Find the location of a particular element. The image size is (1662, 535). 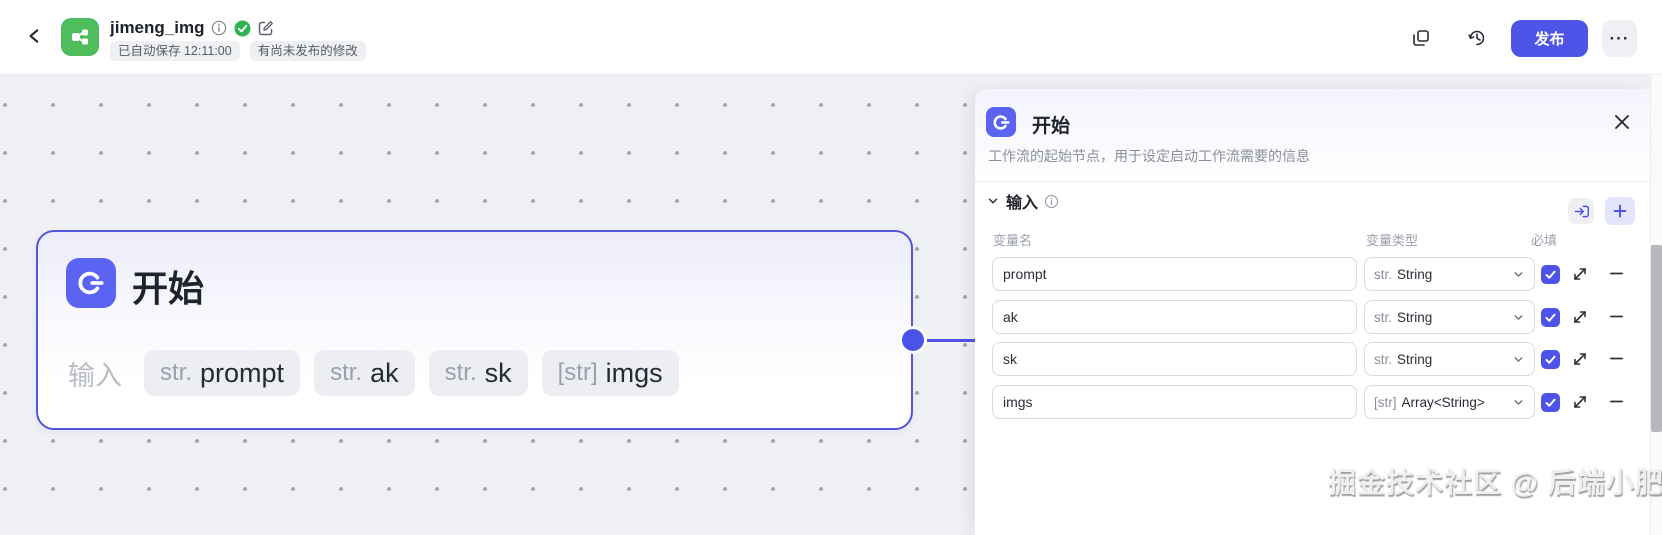

start-node-icon is located at coordinates (91, 283).